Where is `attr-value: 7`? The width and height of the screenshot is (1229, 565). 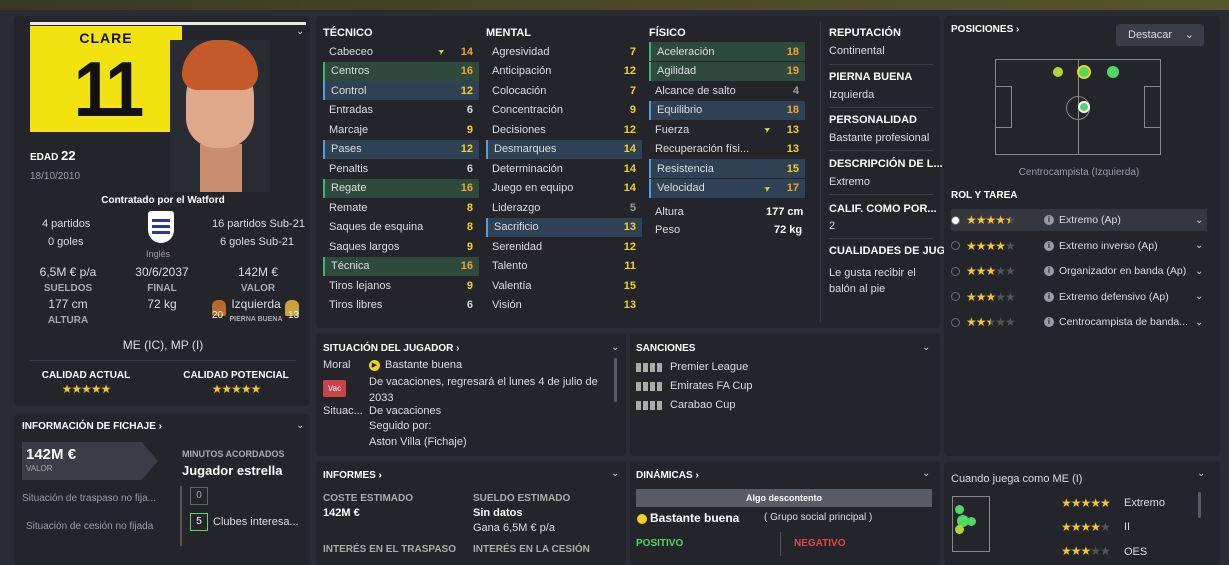
attr-value: 7 is located at coordinates (632, 51).